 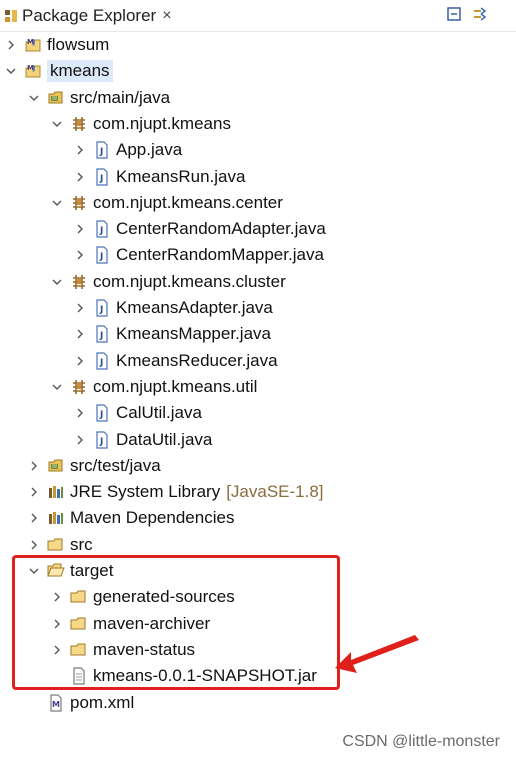 I want to click on tree-item: com.njupt.kmeans, so click(x=115, y=124).